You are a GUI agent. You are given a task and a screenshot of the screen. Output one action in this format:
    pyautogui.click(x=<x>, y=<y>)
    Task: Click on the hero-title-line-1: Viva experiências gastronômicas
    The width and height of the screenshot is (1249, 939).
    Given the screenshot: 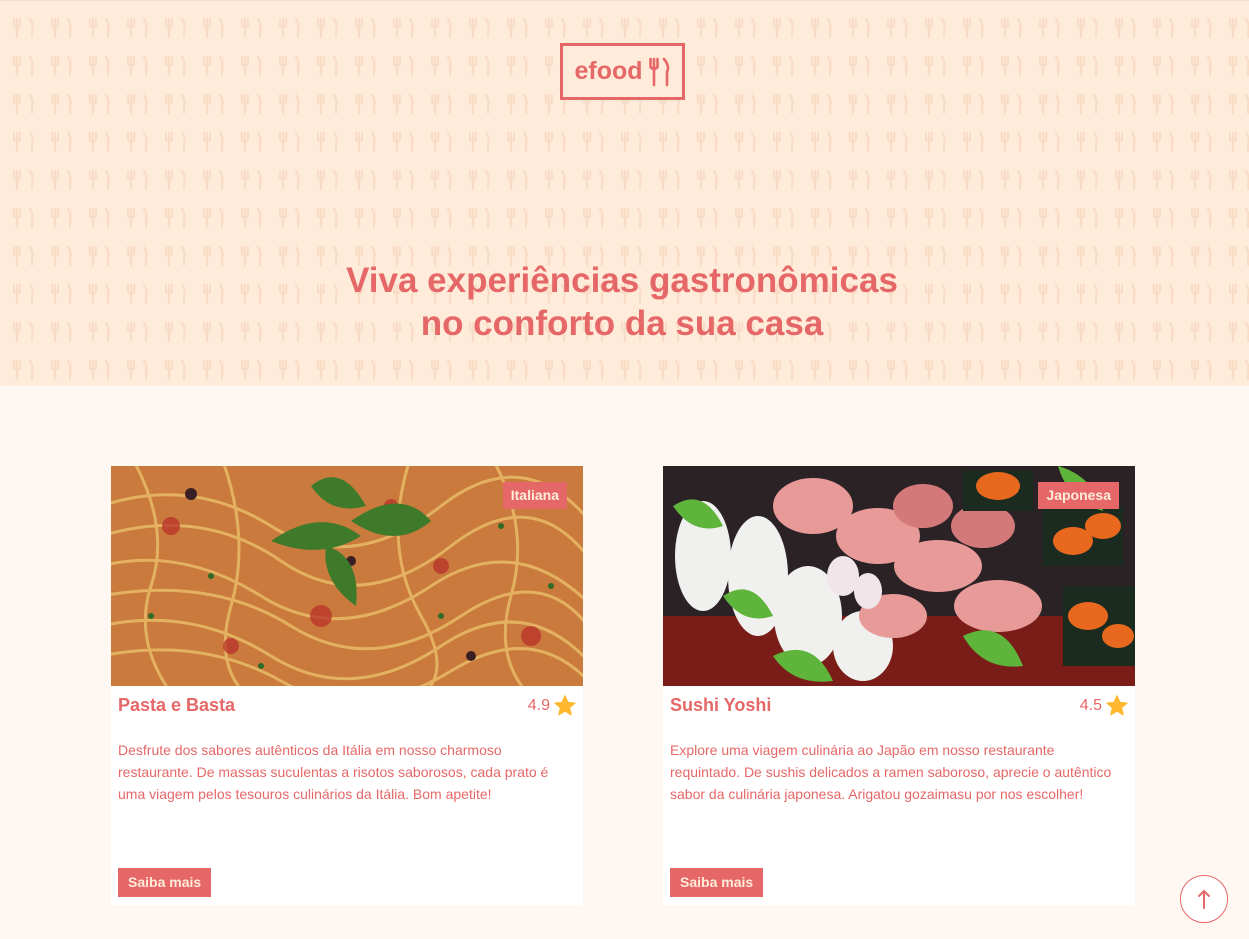 What is the action you would take?
    pyautogui.click(x=622, y=280)
    